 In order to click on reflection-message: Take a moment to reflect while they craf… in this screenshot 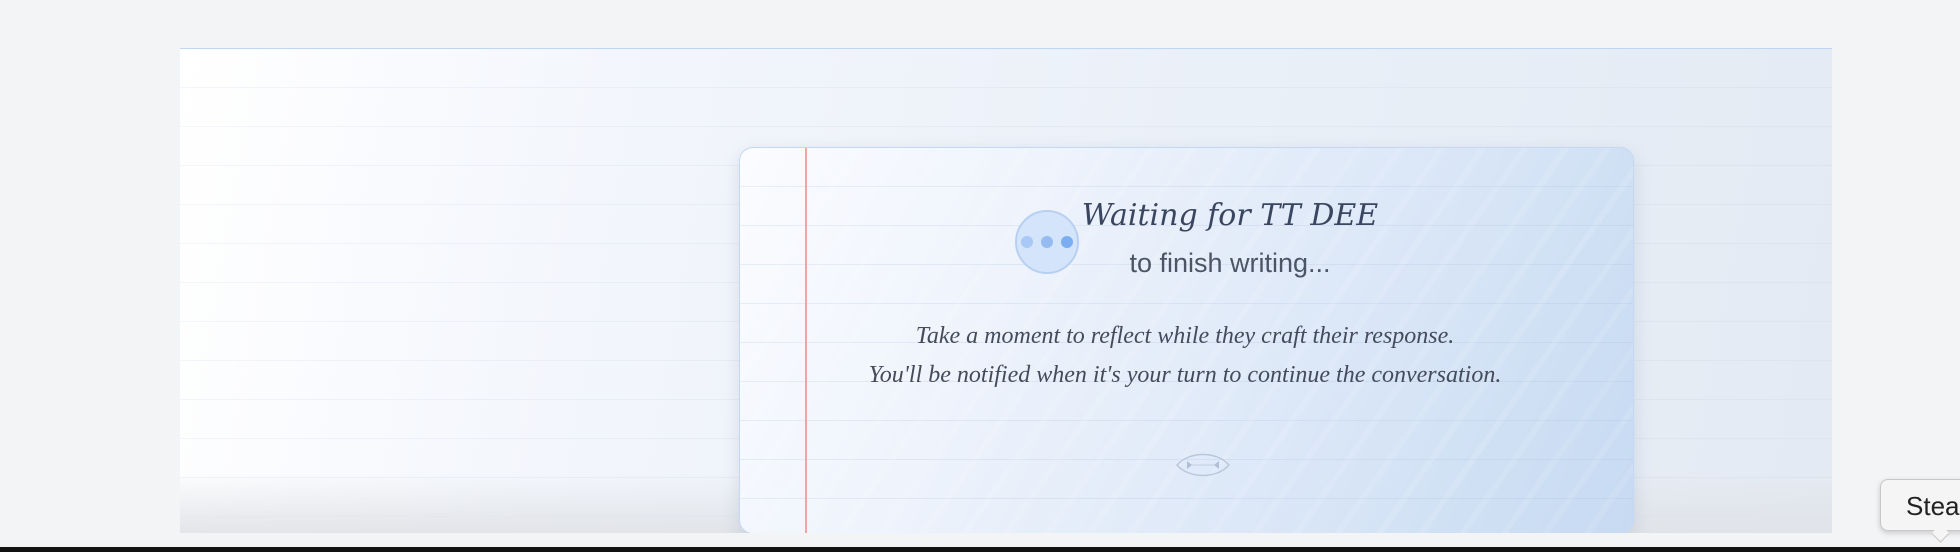, I will do `click(1185, 336)`.